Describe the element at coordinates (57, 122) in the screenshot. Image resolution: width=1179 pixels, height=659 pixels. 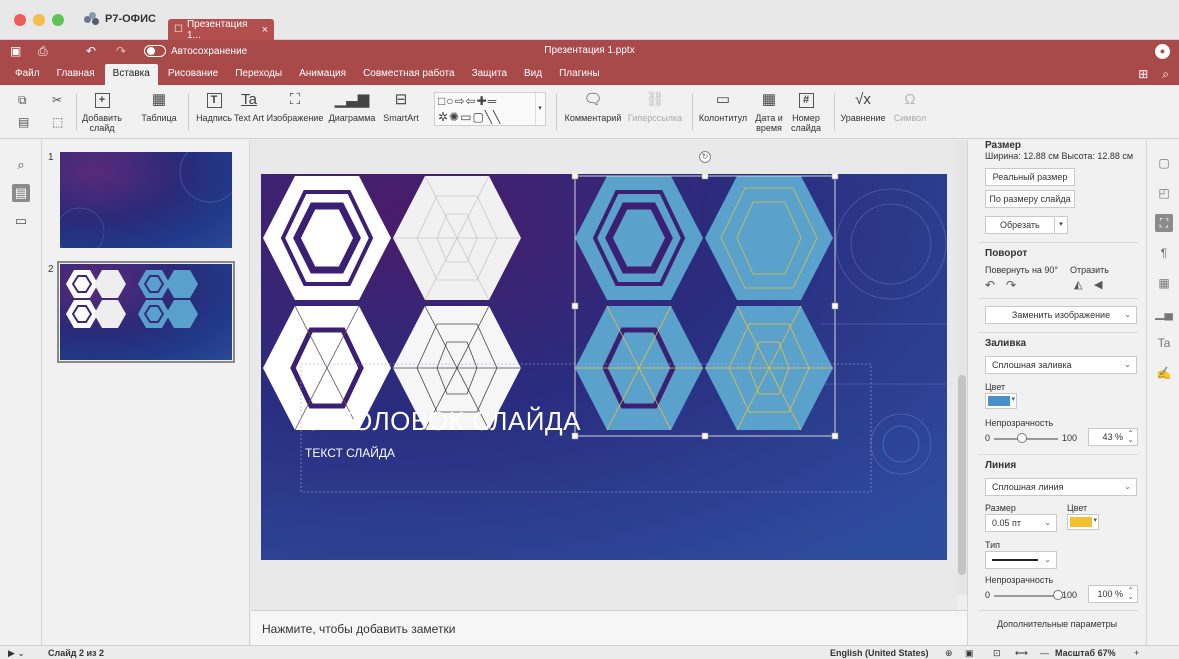
I see `select-all-icon: ⬚` at that location.